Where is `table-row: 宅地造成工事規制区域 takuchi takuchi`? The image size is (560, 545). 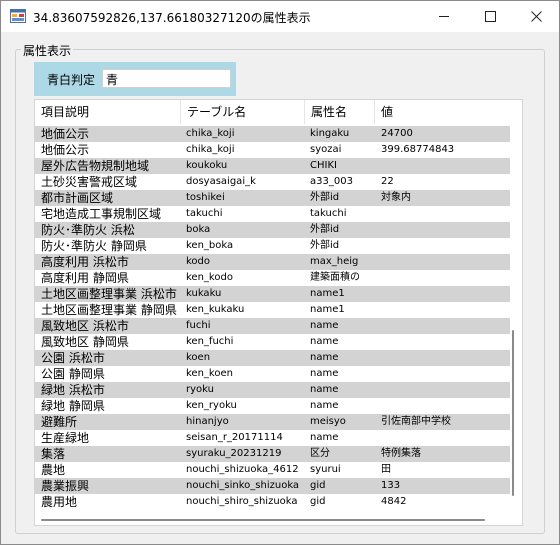 table-row: 宅地造成工事規制区域 takuchi takuchi is located at coordinates (272, 214).